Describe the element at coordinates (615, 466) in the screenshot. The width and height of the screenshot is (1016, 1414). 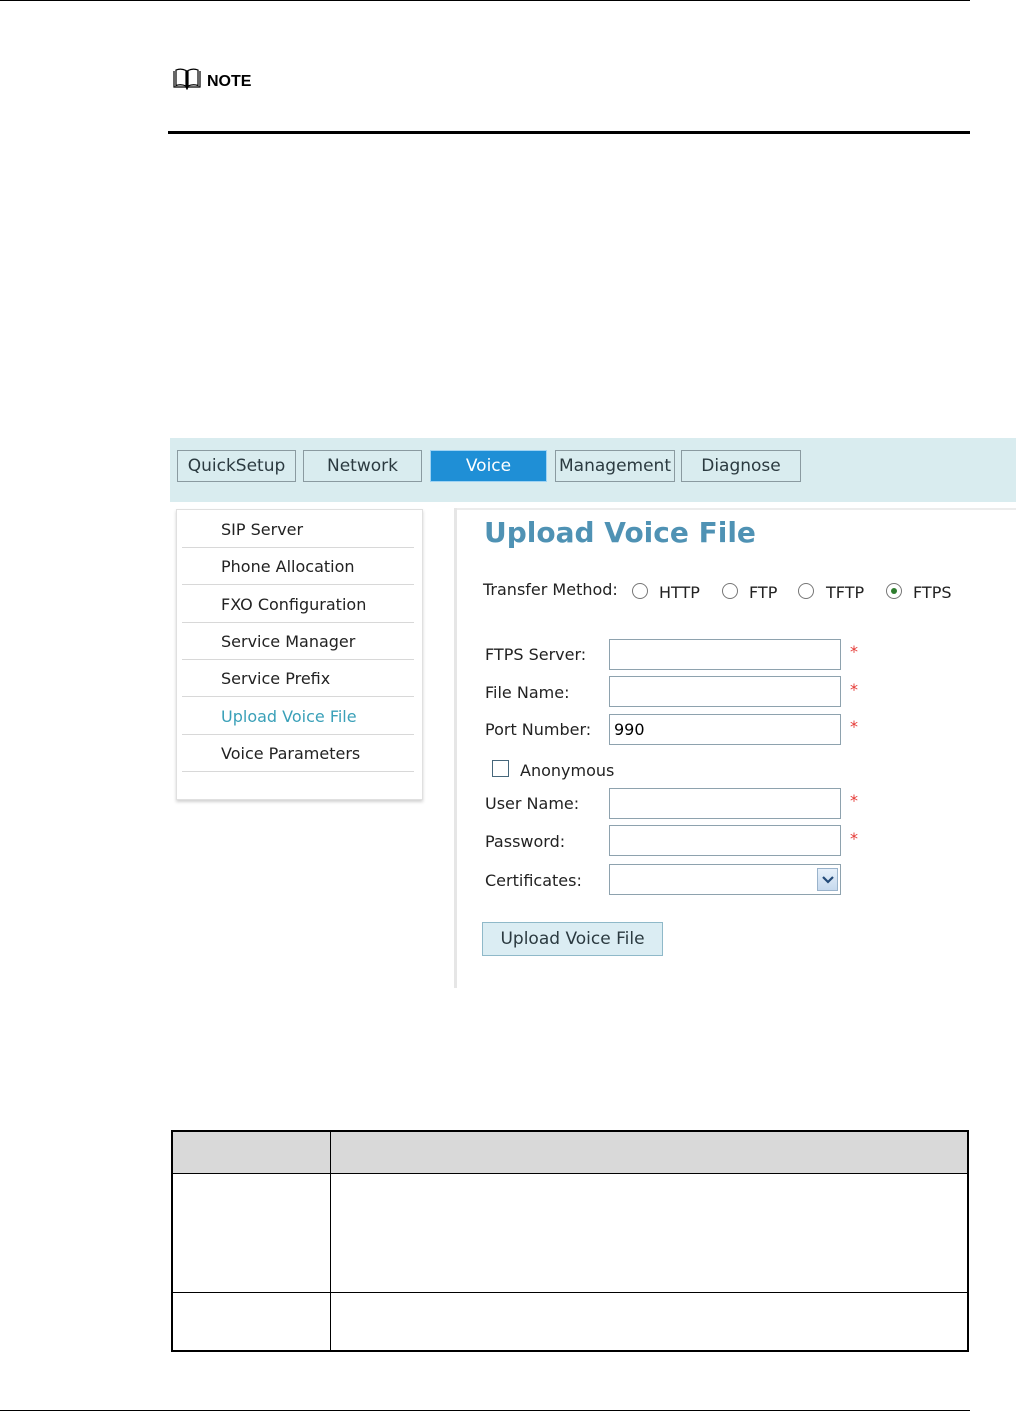
I see `tab-management: Management` at that location.